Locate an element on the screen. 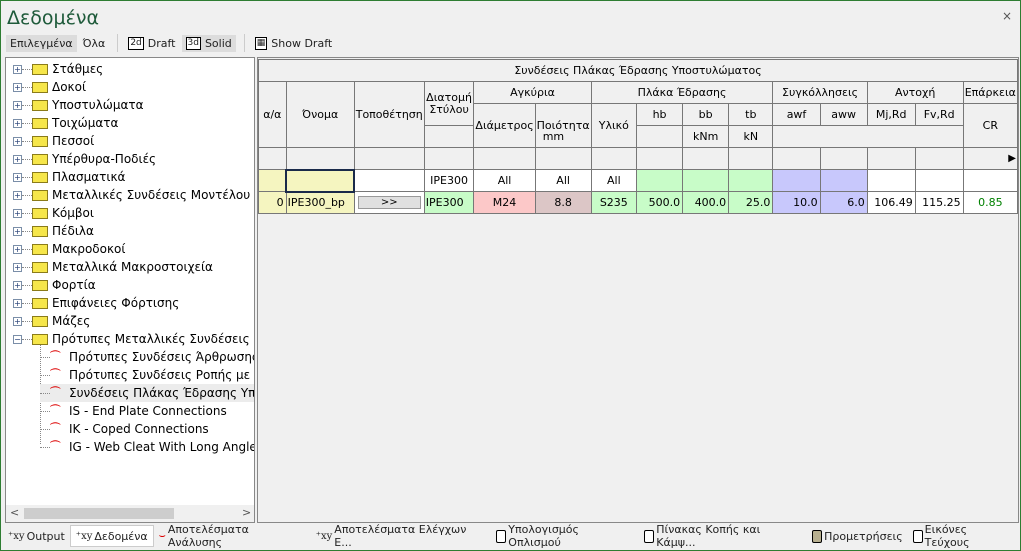  cell-bb: 400.0 is located at coordinates (706, 202).